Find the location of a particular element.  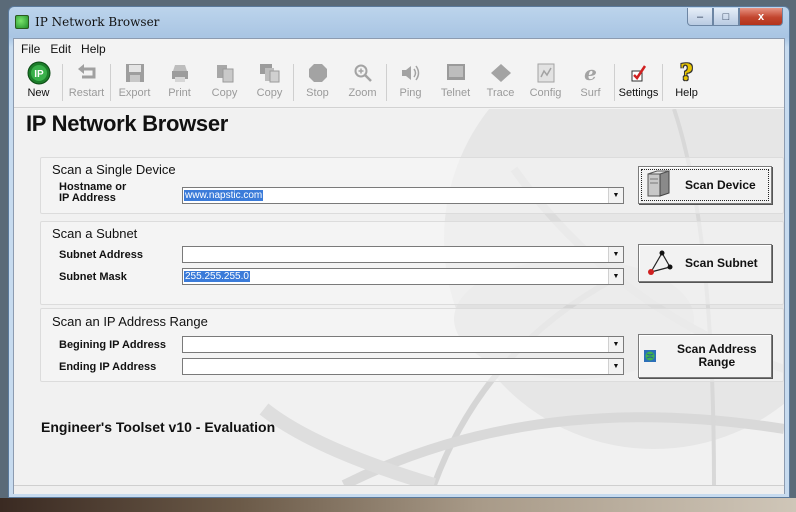

ending-ip-input: ▼ is located at coordinates (403, 366).